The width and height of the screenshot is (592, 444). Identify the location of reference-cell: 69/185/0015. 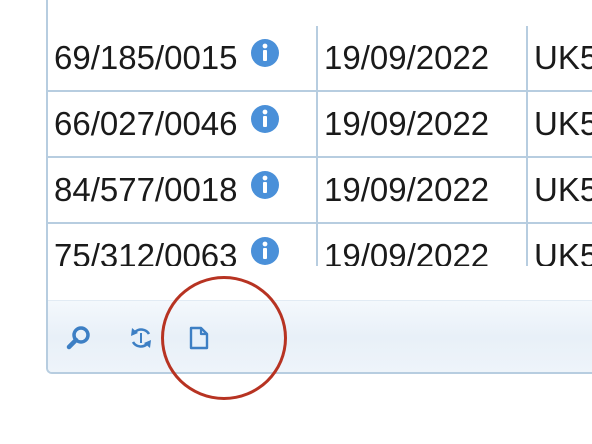
(183, 58).